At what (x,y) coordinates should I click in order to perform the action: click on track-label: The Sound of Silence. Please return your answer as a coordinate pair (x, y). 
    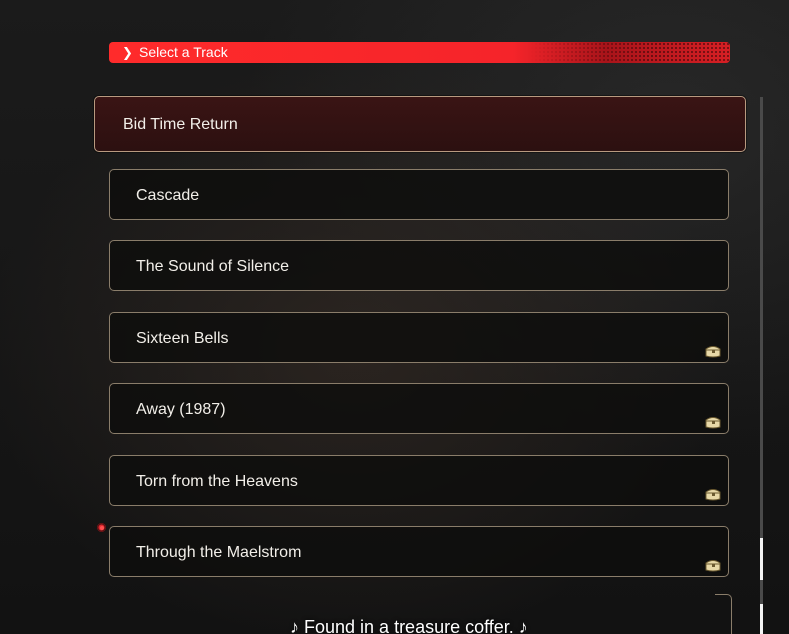
    Looking at the image, I should click on (212, 266).